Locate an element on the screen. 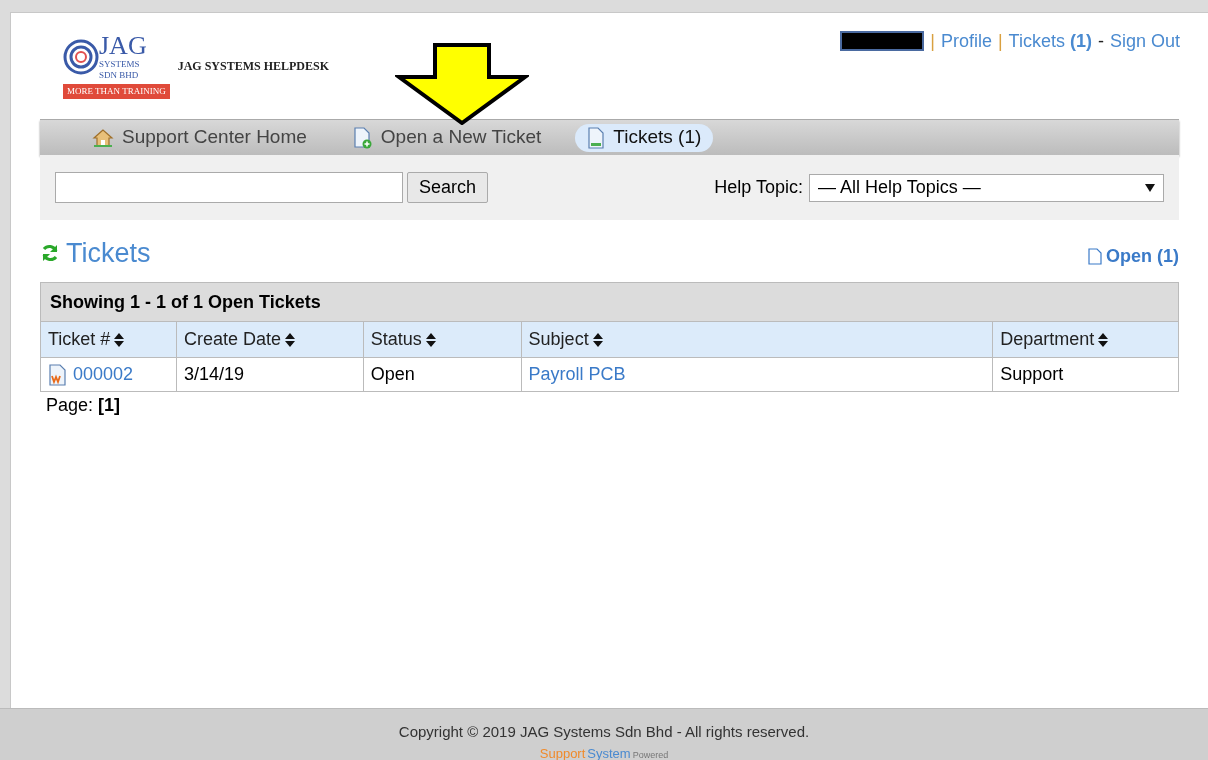 The height and width of the screenshot is (760, 1208). help-topic-label: Help Topic: is located at coordinates (758, 187).